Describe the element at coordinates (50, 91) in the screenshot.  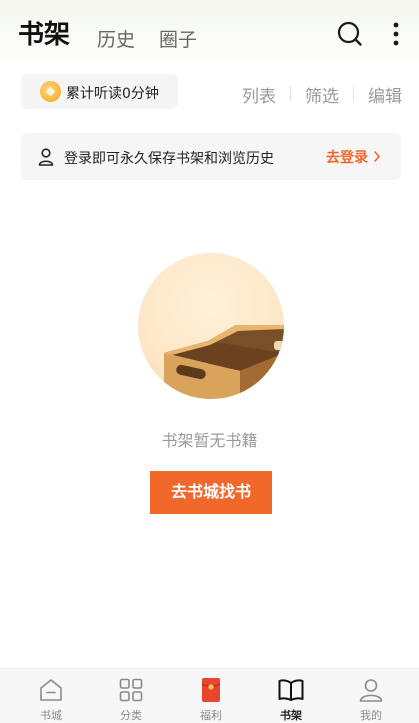
I see `coin-icon` at that location.